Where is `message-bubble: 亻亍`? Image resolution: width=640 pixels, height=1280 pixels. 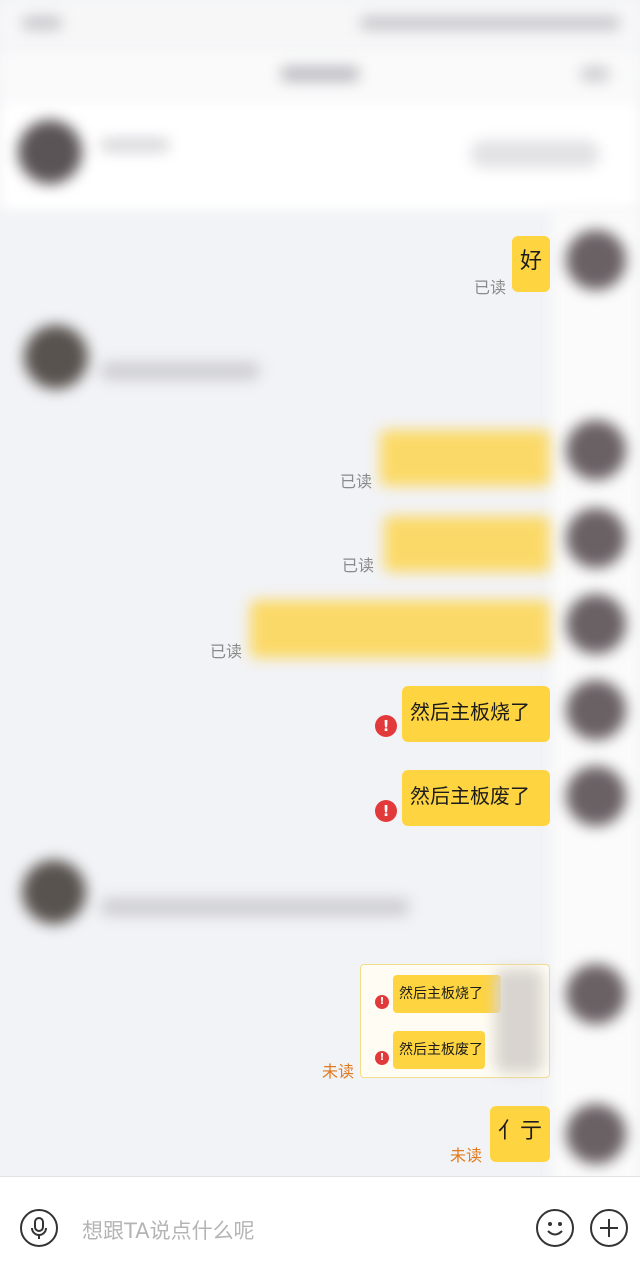 message-bubble: 亻亍 is located at coordinates (520, 1134).